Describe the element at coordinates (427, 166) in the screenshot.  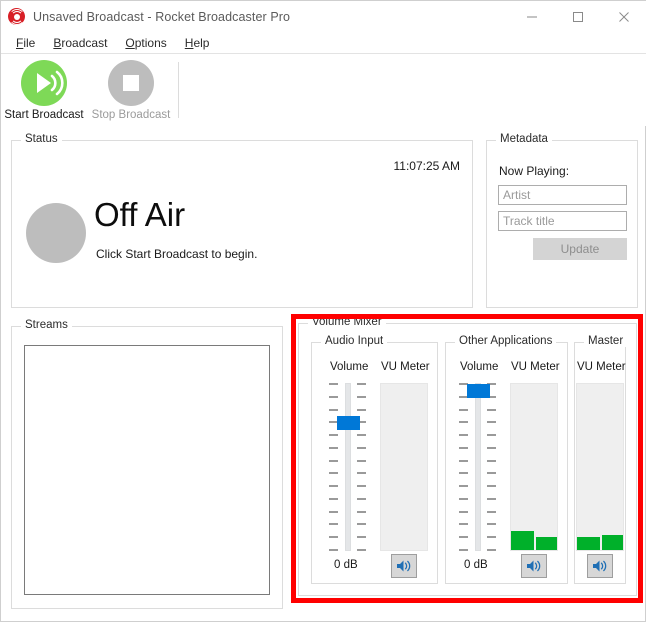
I see `status-clock: 11:07:25 AM` at that location.